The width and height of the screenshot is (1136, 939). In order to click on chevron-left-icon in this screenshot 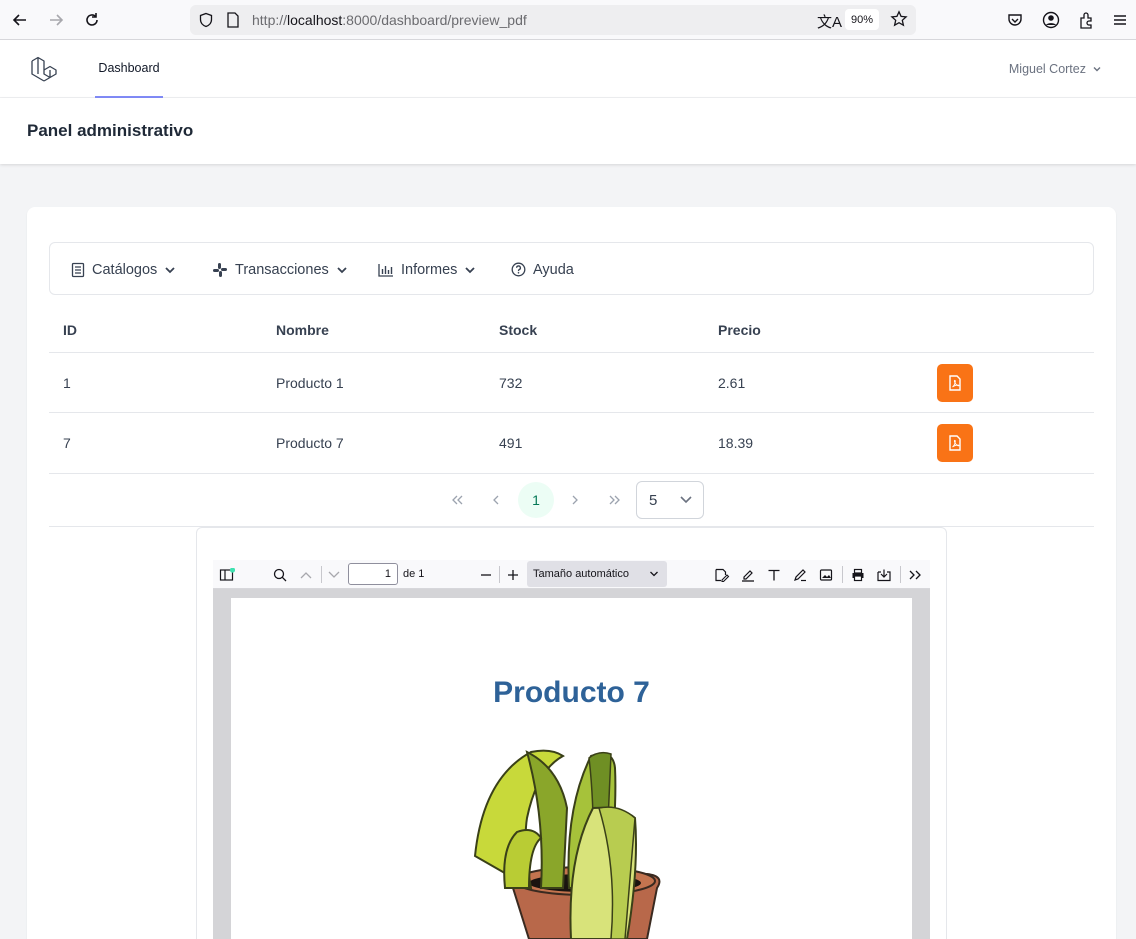, I will do `click(496, 500)`.